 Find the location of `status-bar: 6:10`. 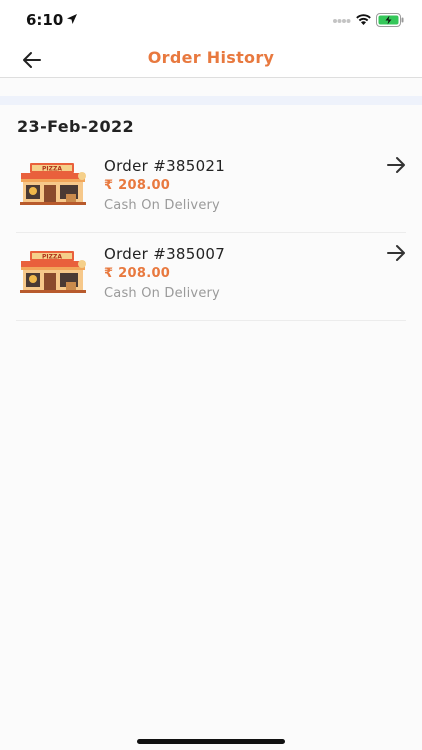

status-bar: 6:10 is located at coordinates (211, 20).